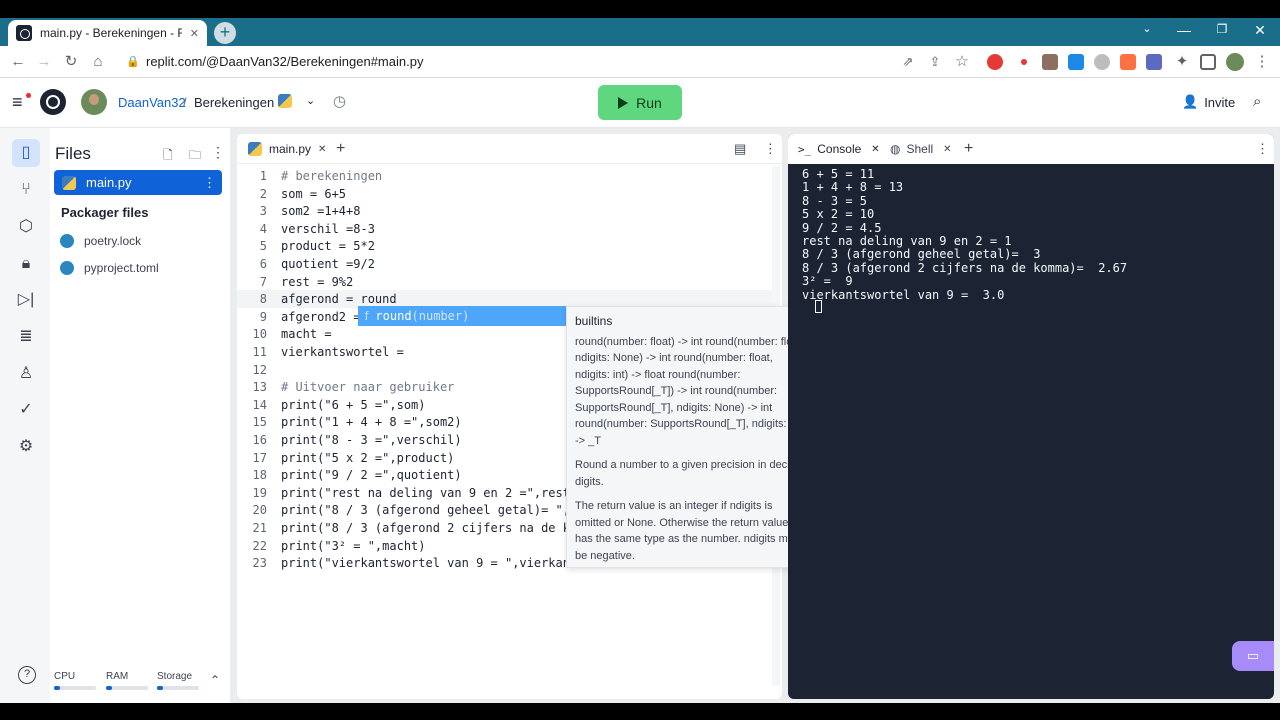 This screenshot has width=1280, height=720. What do you see at coordinates (53, 102) in the screenshot?
I see `replit-logo-icon` at bounding box center [53, 102].